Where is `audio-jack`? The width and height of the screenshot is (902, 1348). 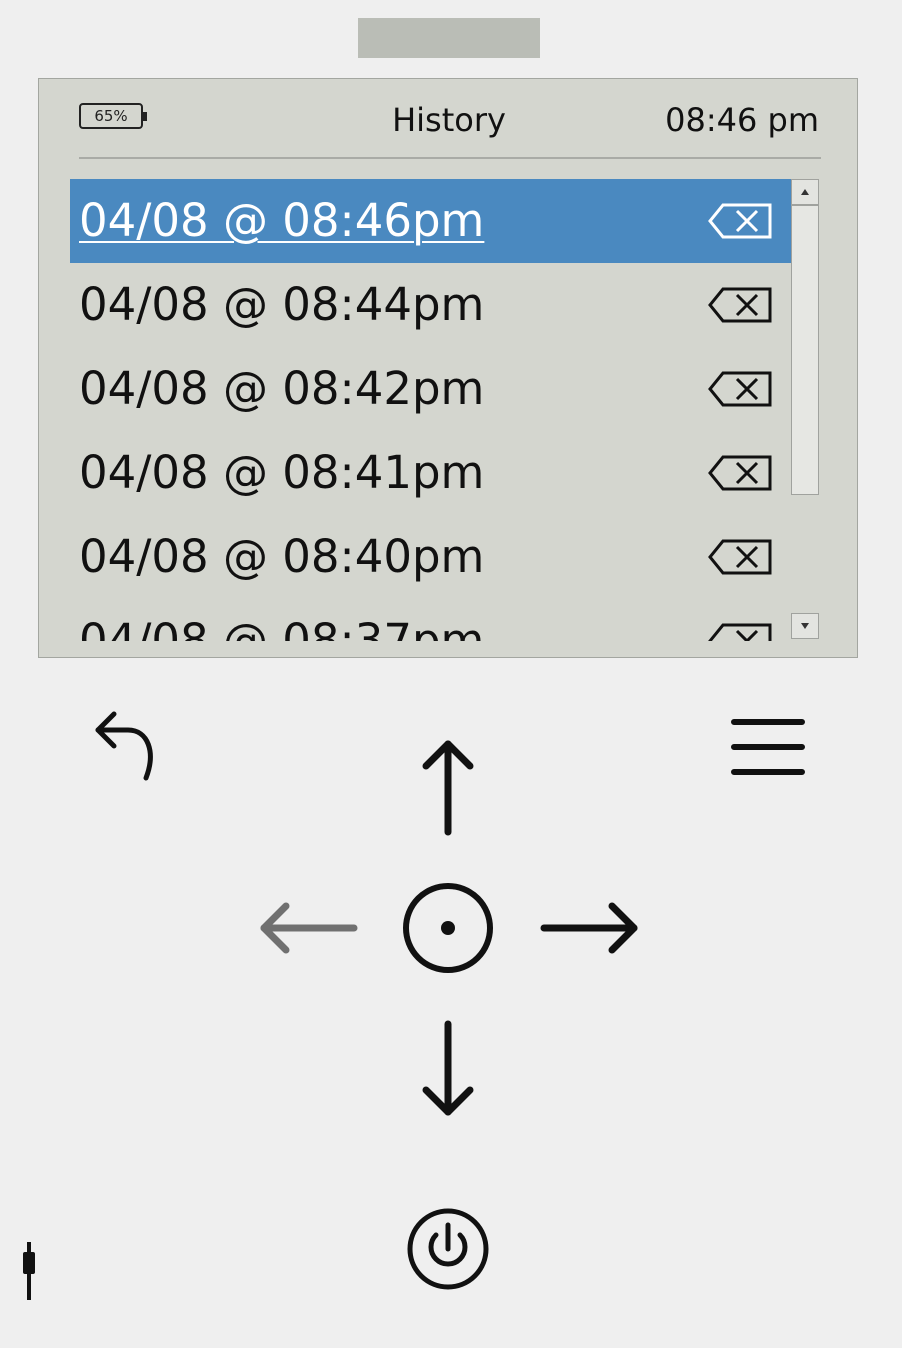
audio-jack is located at coordinates (29, 1271).